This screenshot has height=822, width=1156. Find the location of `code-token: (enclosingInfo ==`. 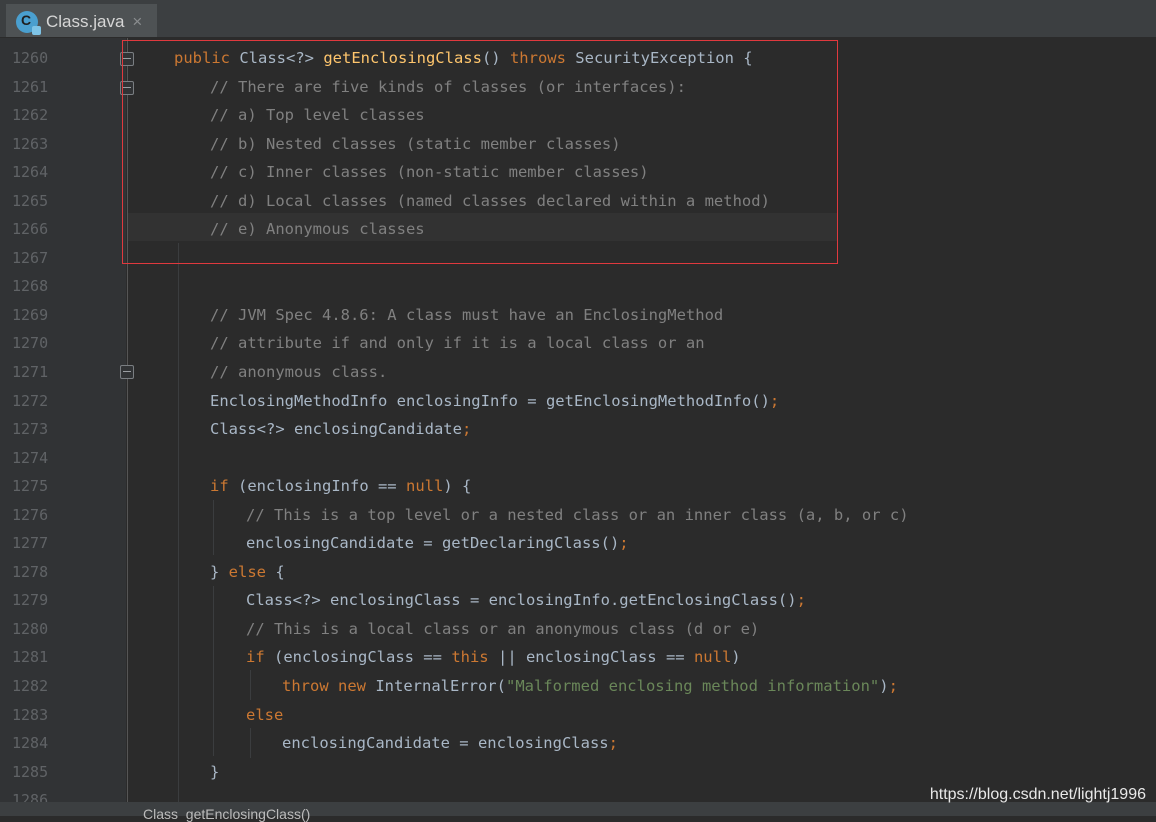

code-token: (enclosingInfo == is located at coordinates (322, 486).